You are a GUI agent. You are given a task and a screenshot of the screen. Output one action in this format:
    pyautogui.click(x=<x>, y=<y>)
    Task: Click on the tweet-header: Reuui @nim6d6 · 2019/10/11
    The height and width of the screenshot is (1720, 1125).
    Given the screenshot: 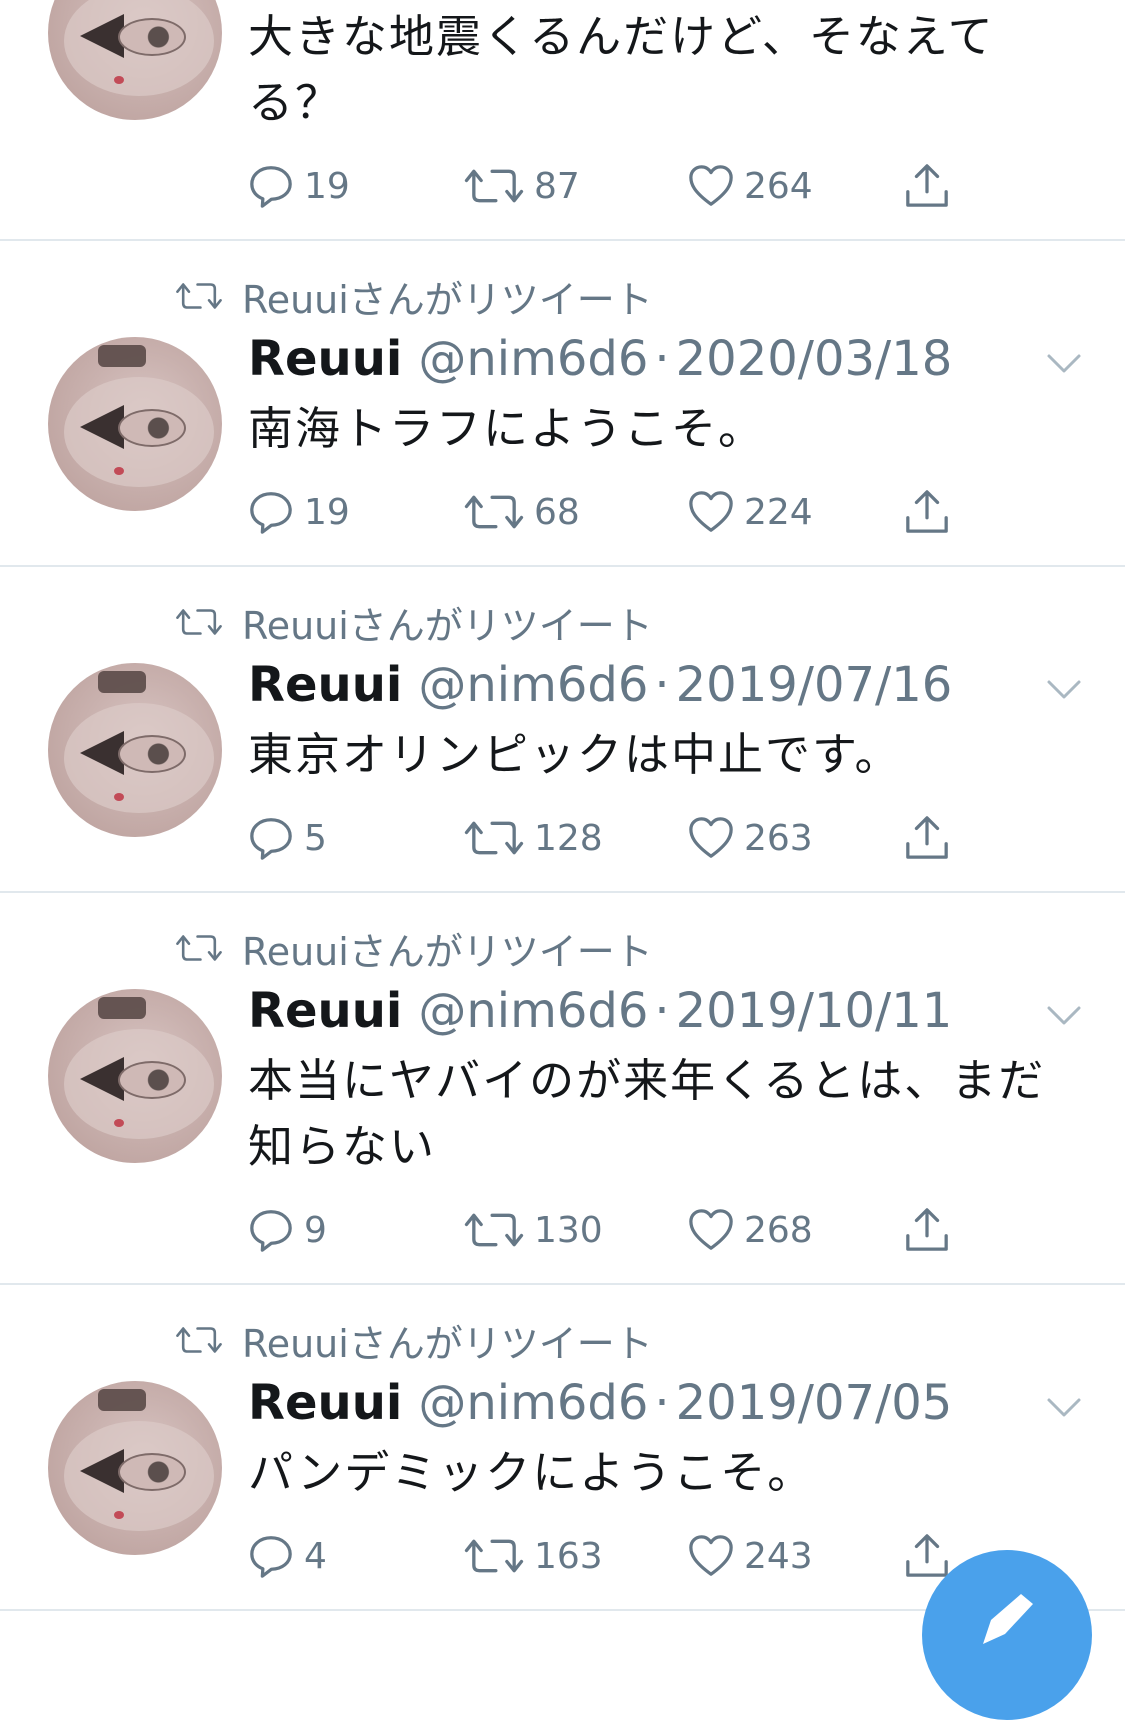 What is the action you would take?
    pyautogui.click(x=600, y=1013)
    